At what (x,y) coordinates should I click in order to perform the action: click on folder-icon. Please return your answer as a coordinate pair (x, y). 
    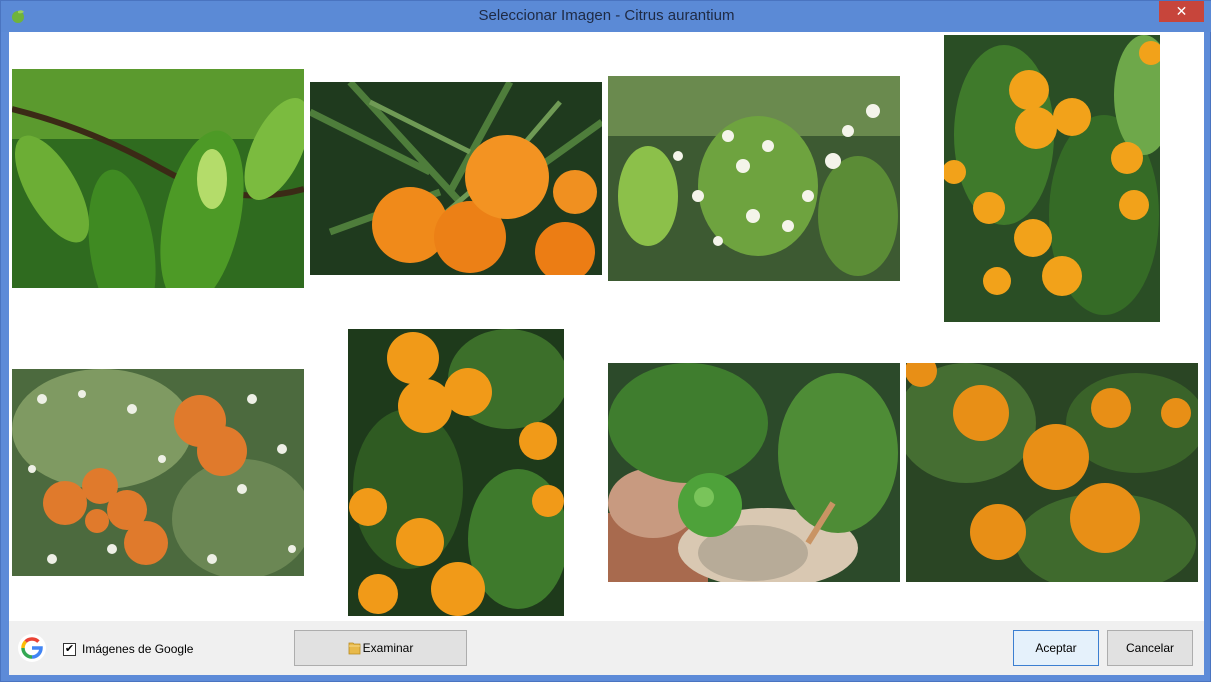
    Looking at the image, I should click on (354, 648).